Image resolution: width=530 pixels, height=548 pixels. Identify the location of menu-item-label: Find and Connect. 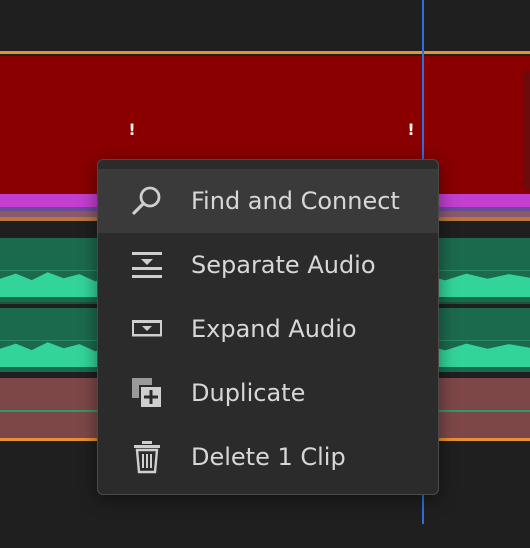
(295, 201).